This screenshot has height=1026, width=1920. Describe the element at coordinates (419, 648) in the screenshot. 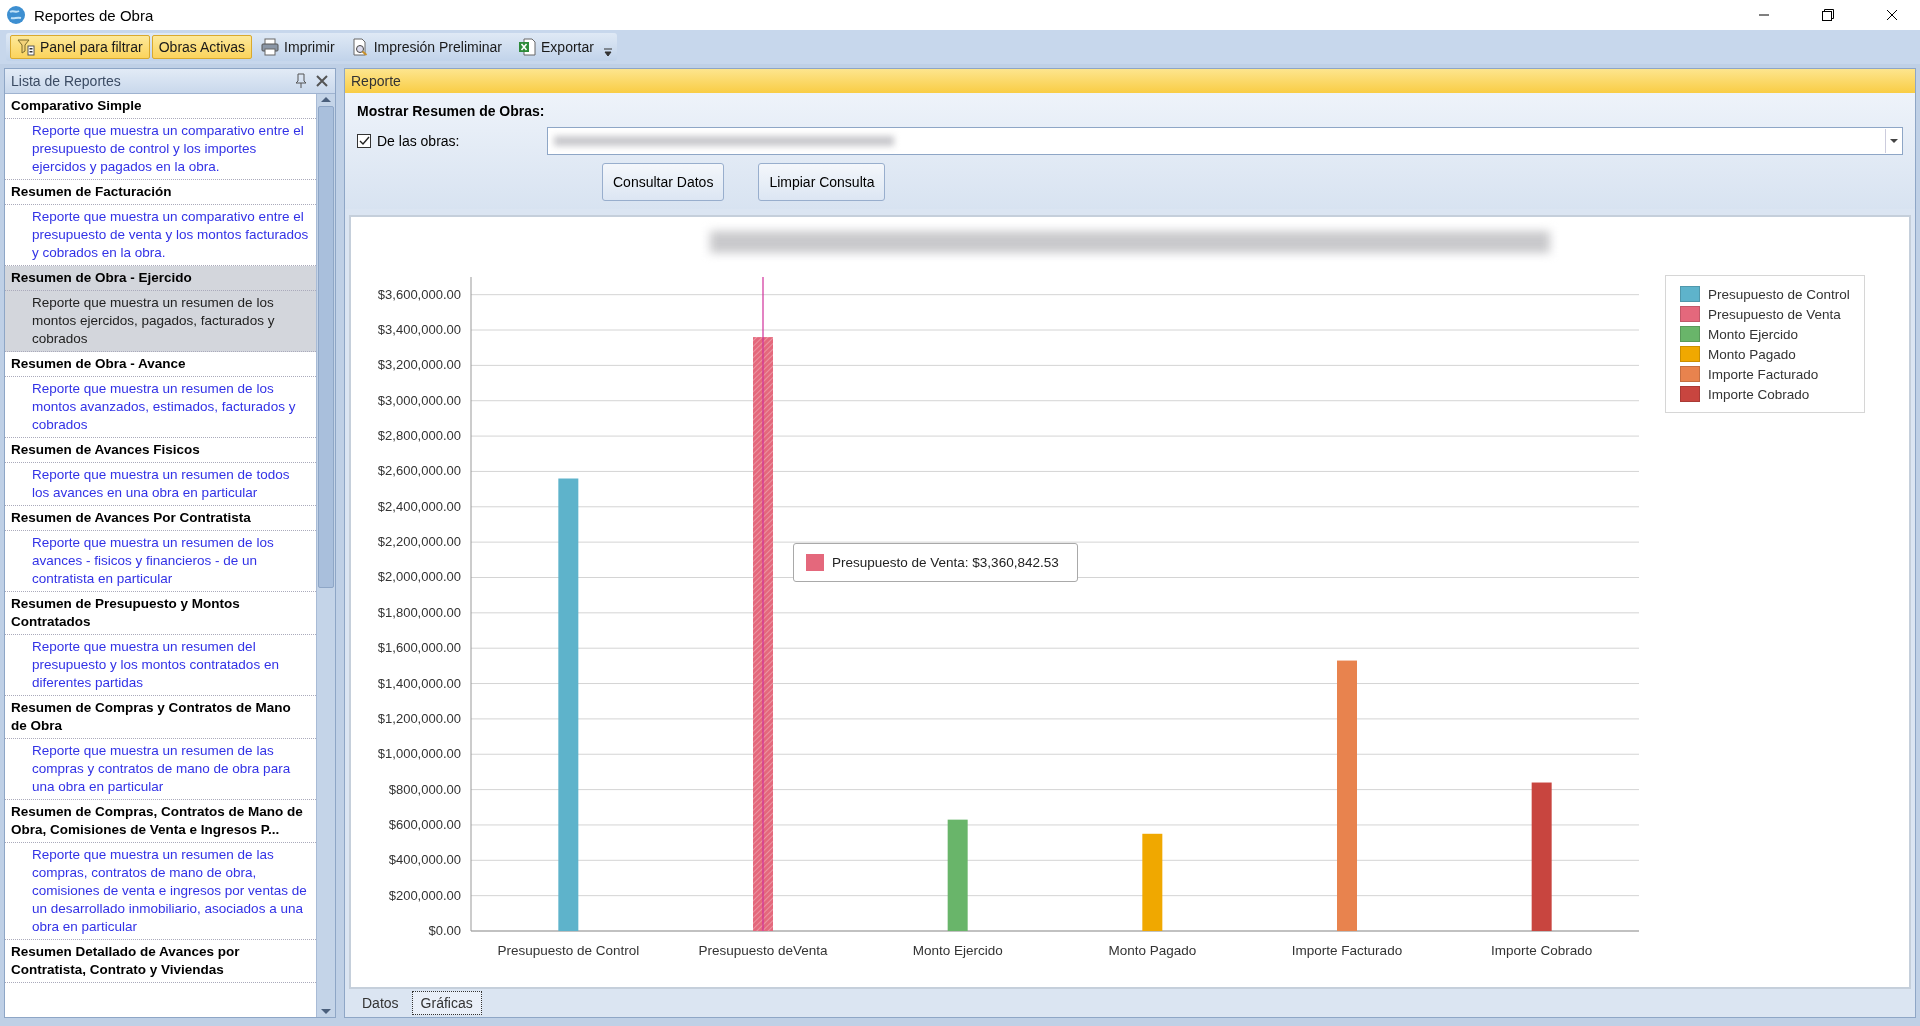

I see `y-tick-label: $1,600,000.00` at that location.